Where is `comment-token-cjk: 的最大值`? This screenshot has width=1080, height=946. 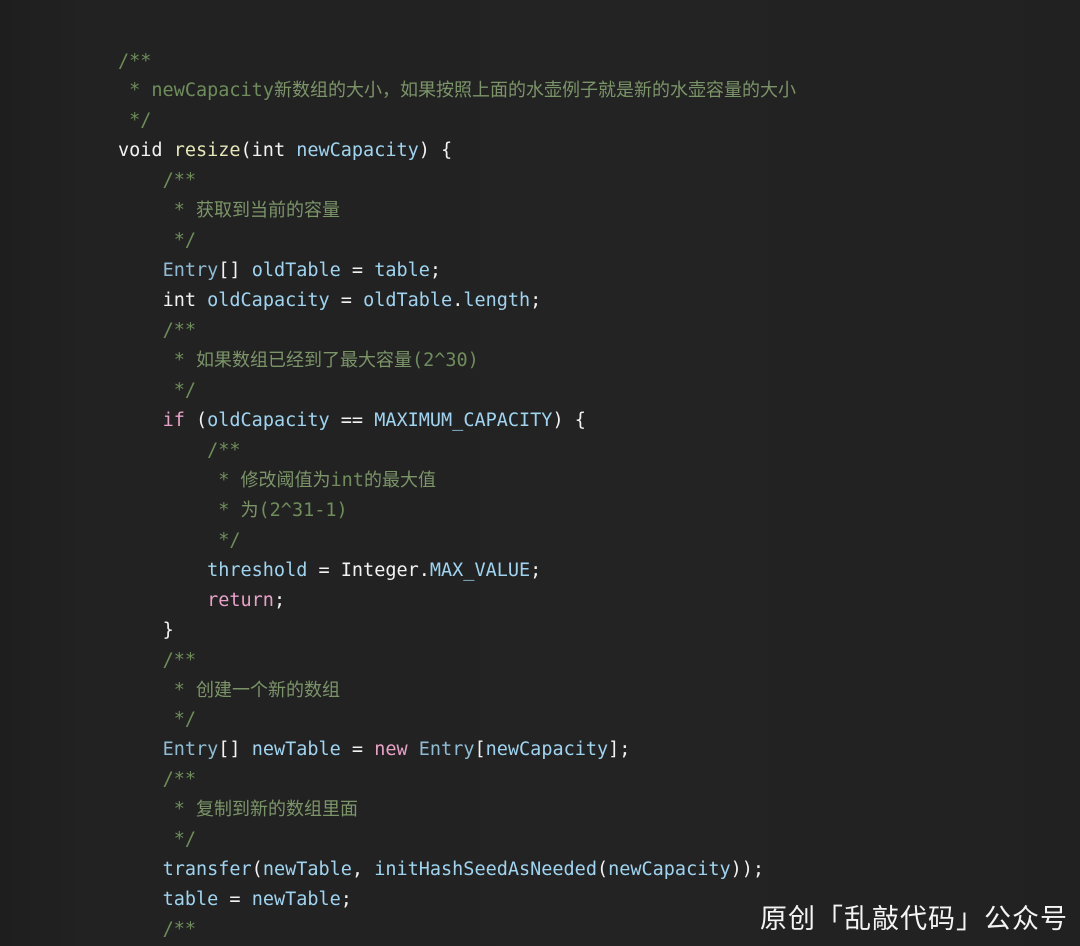 comment-token-cjk: 的最大值 is located at coordinates (399, 480).